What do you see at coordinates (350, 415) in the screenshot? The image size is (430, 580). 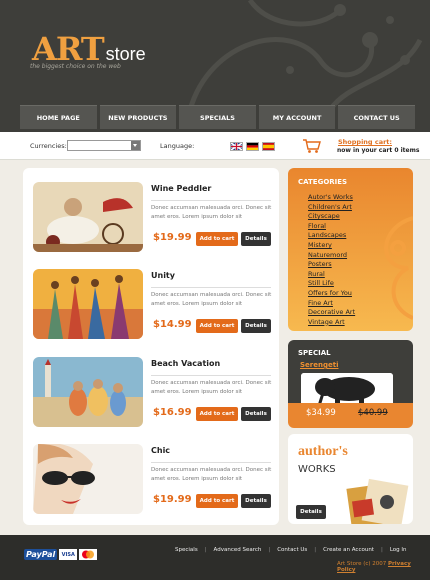 I see `special-price-bar: $34.99 $40.99` at bounding box center [350, 415].